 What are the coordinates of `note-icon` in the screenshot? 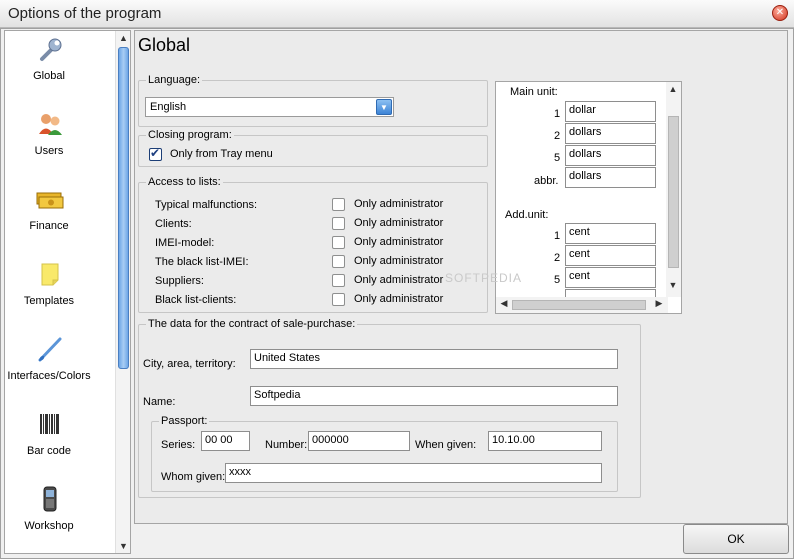 It's located at (50, 274).